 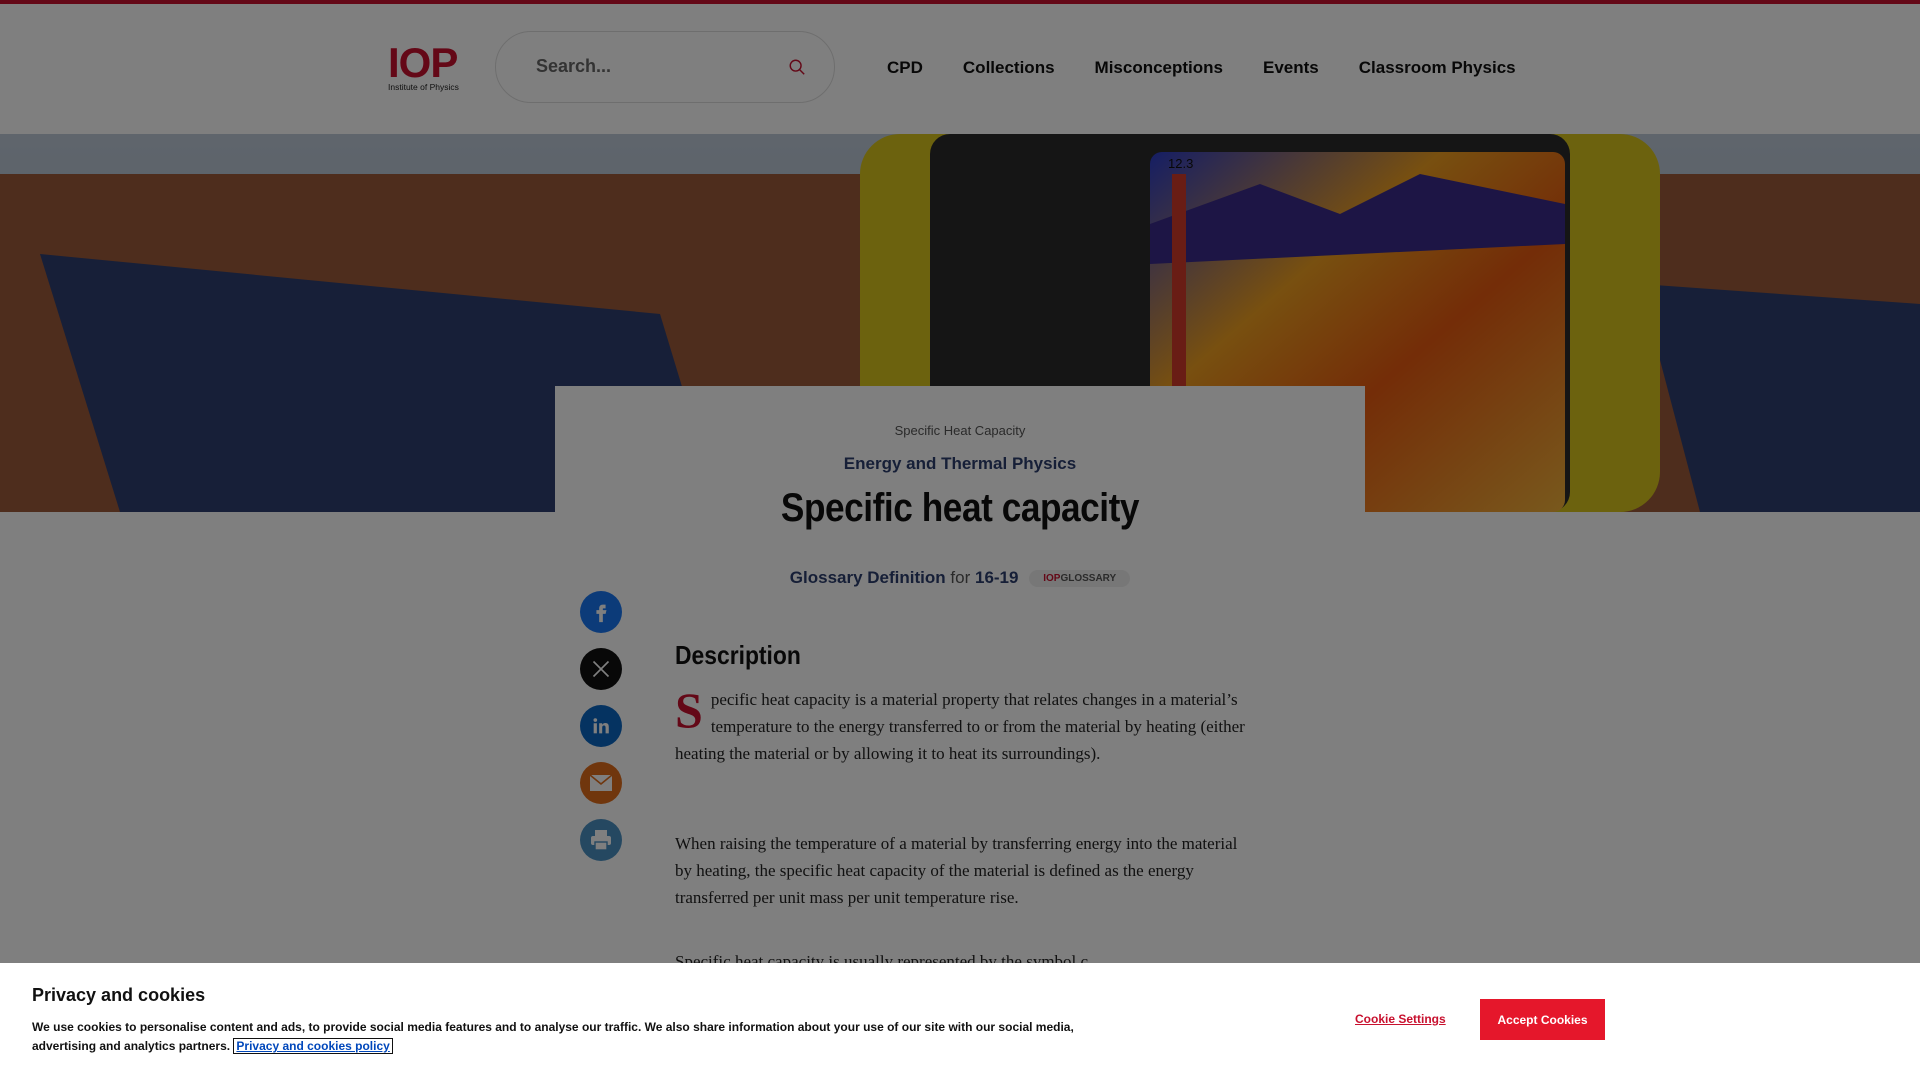 I want to click on cookie-settings-button: Cookie Settings, so click(x=1400, y=1019).